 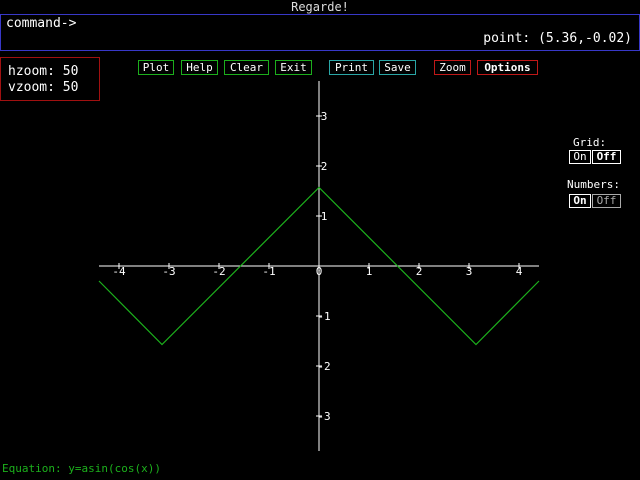 I want to click on x-tick-label: -2, so click(x=218, y=271).